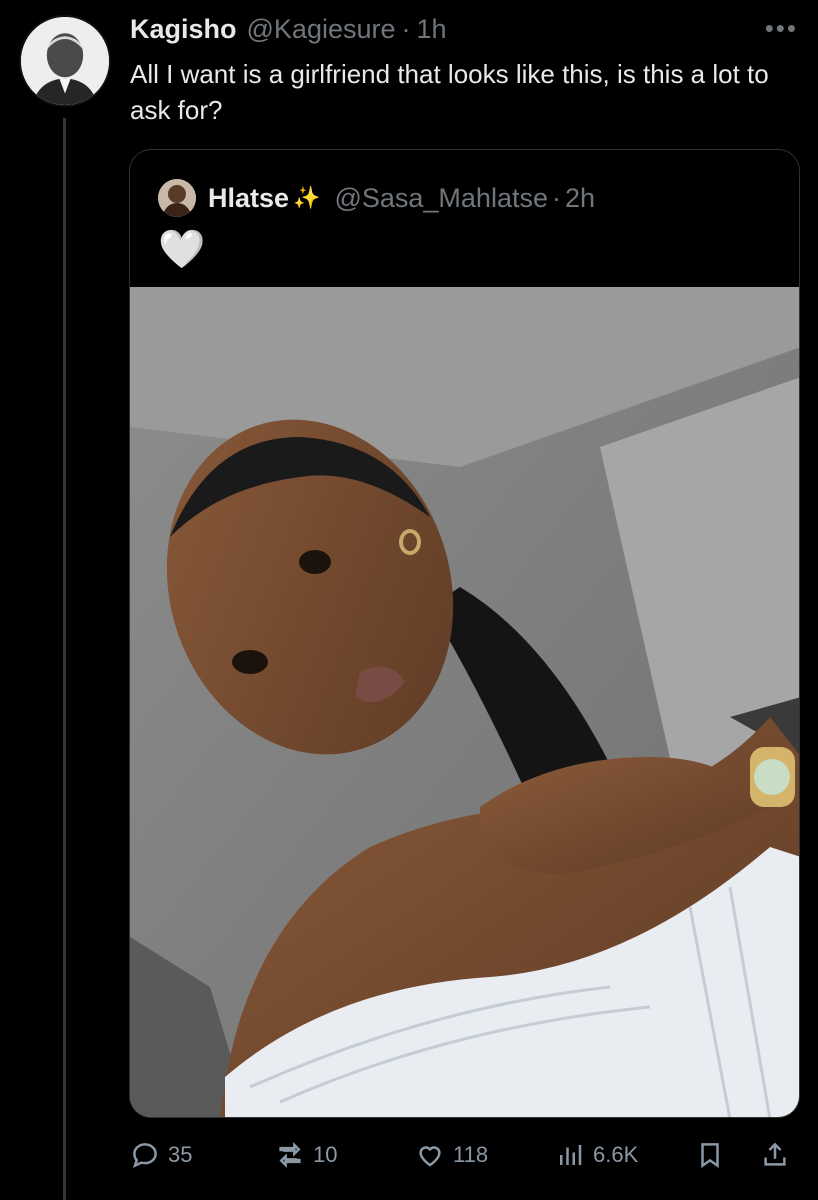 The height and width of the screenshot is (1200, 818). Describe the element at coordinates (616, 1154) in the screenshot. I see `views-count: 6.6K` at that location.